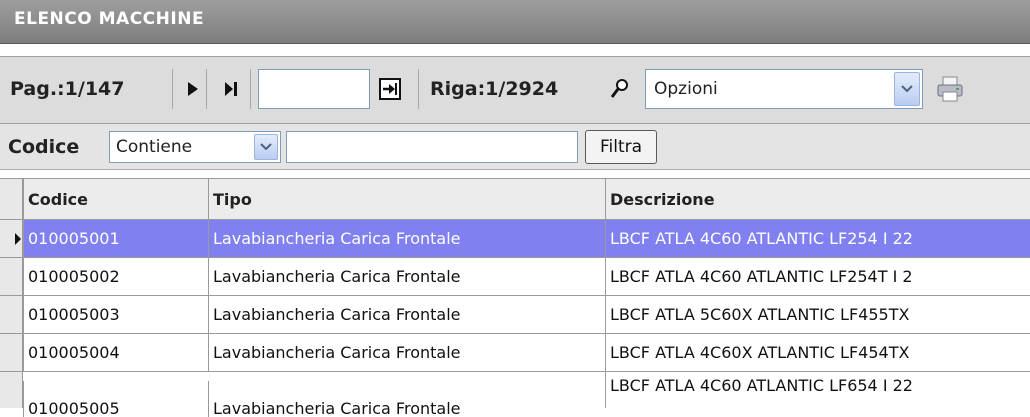  What do you see at coordinates (115, 314) in the screenshot?
I see `cell-codice: 010005003` at bounding box center [115, 314].